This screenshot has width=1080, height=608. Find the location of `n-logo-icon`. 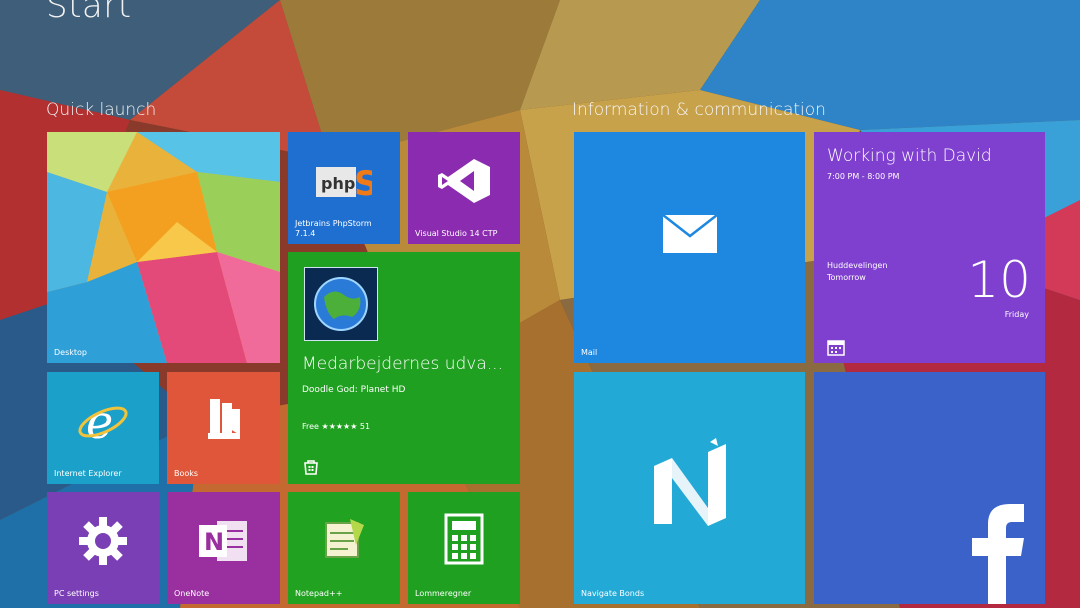

n-logo-icon is located at coordinates (689, 482).